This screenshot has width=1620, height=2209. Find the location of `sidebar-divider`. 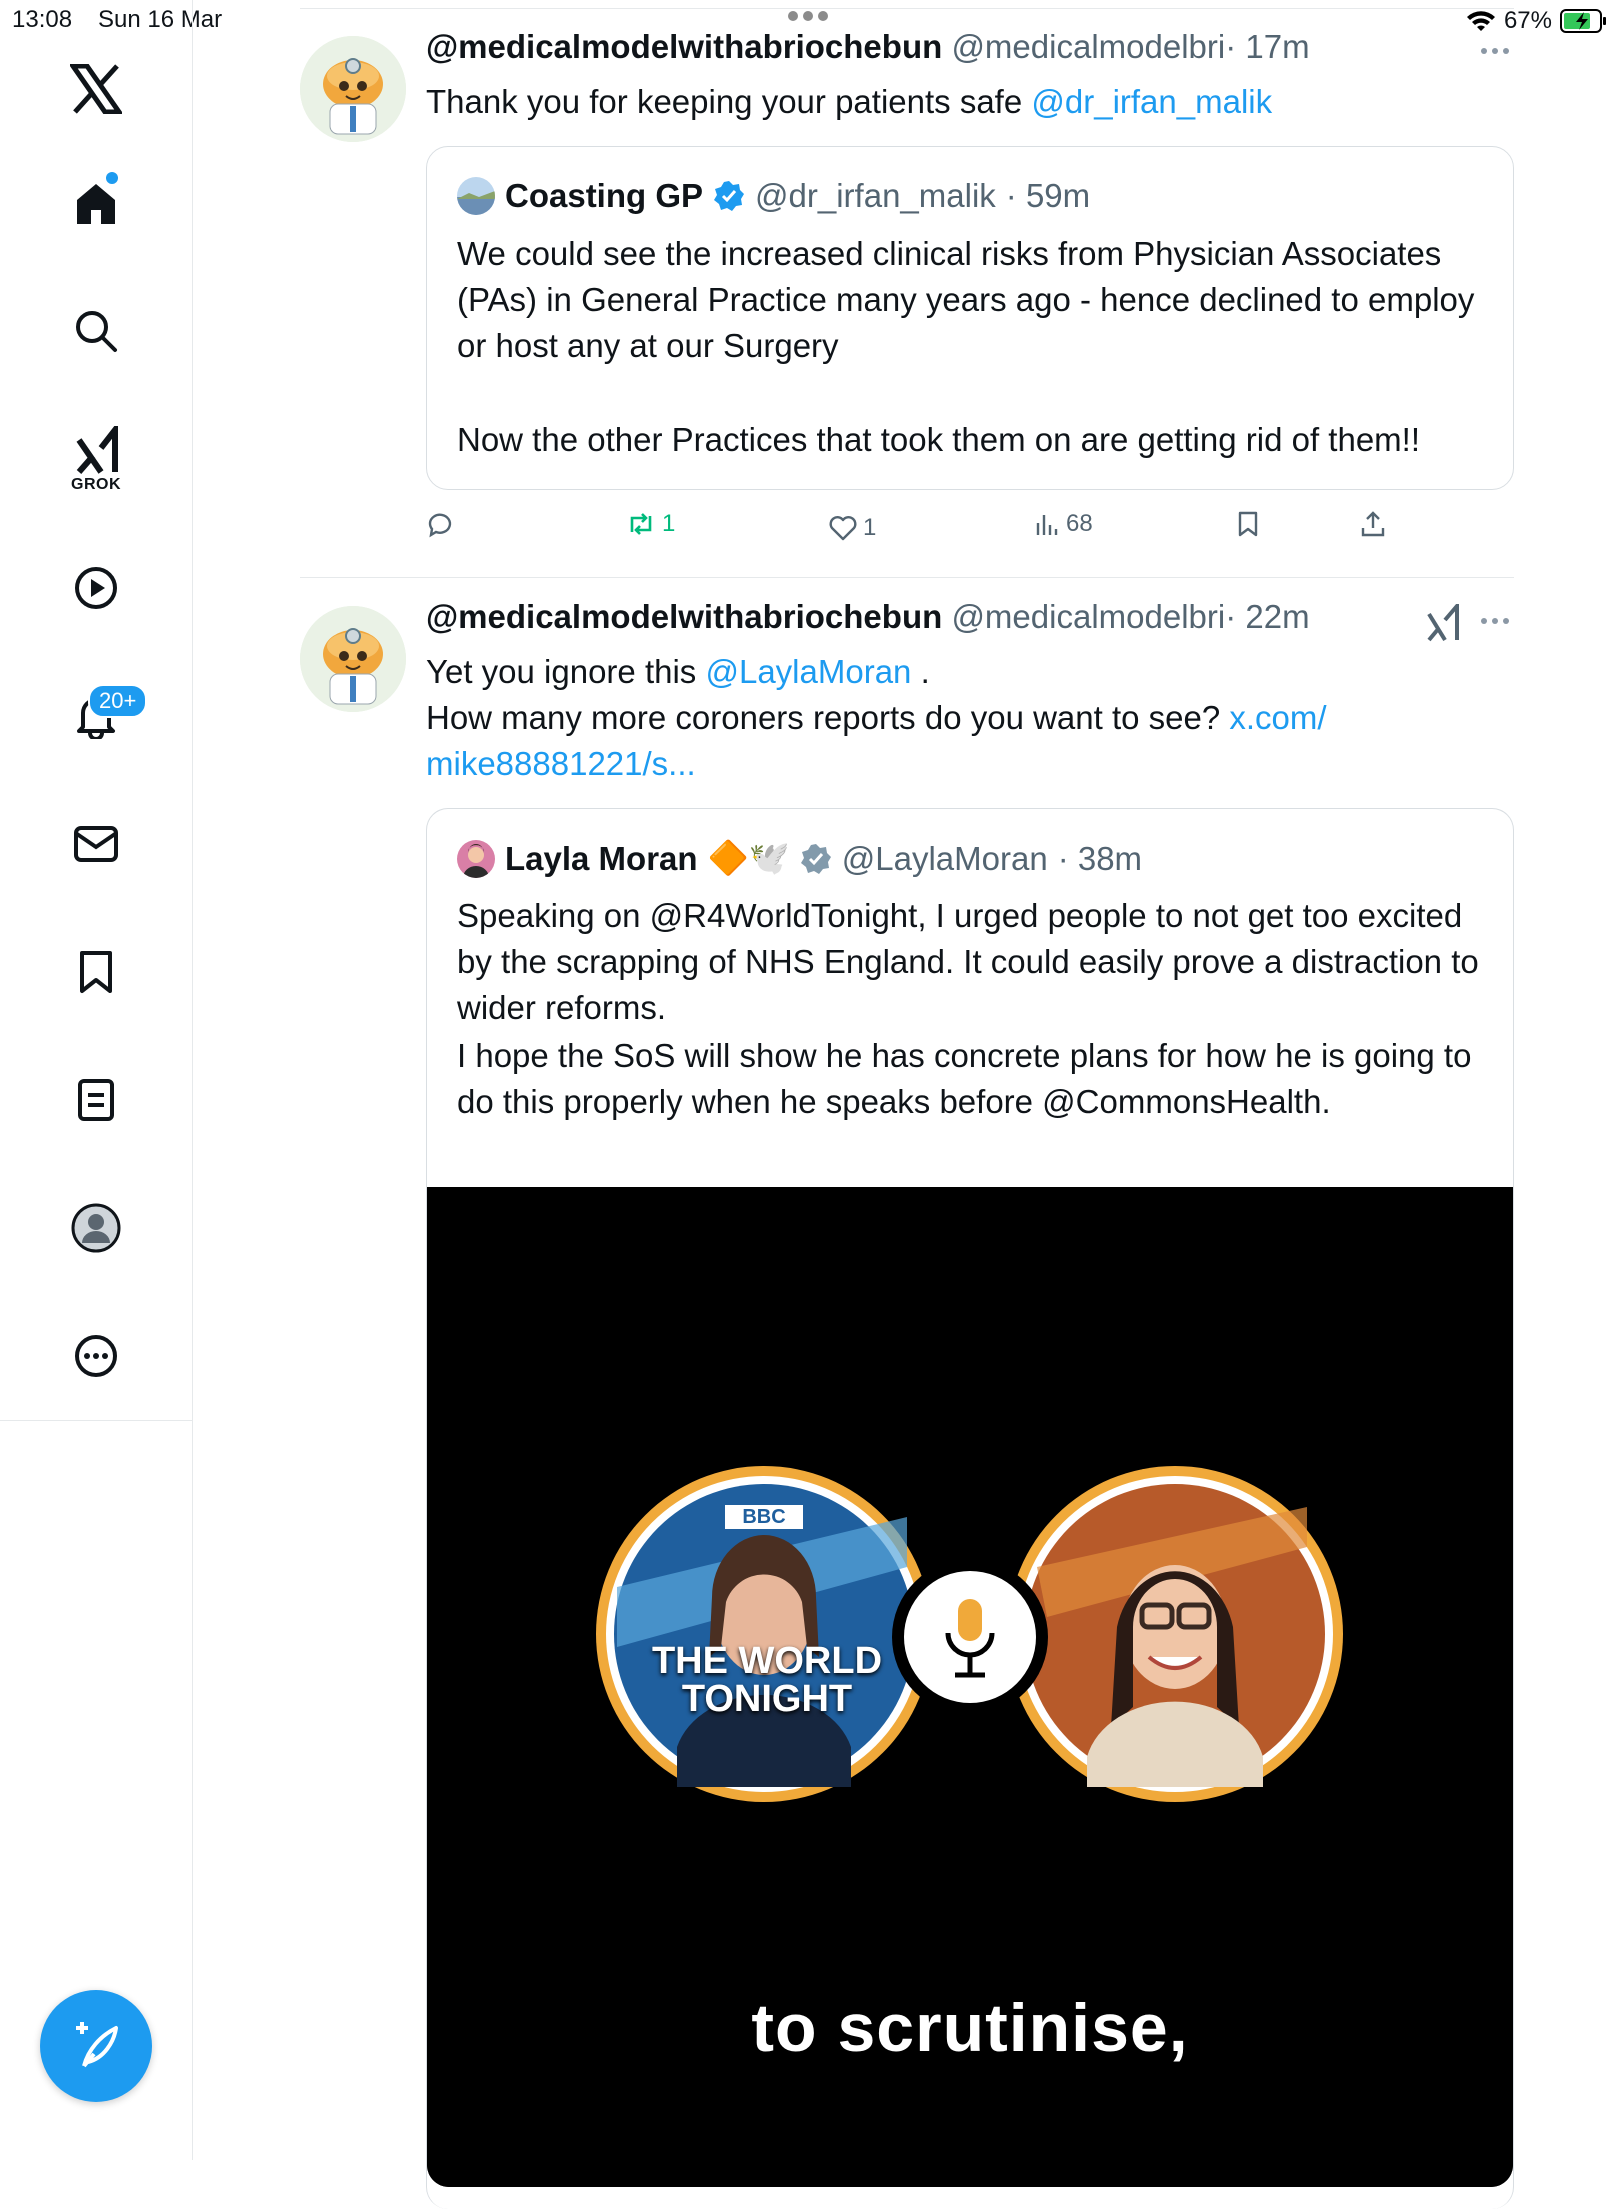

sidebar-divider is located at coordinates (96, 1420).